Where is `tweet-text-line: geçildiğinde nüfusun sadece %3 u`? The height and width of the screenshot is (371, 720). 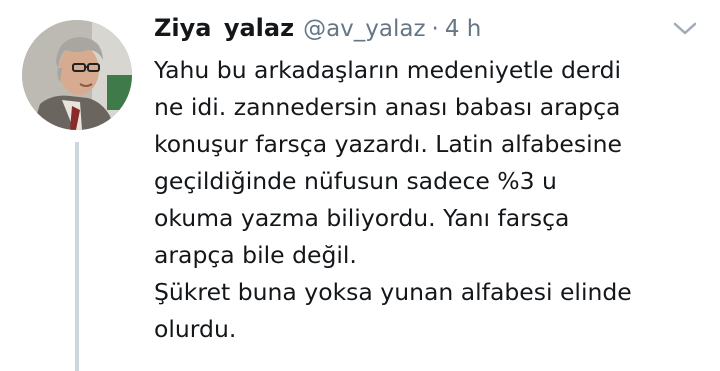 tweet-text-line: geçildiğinde nüfusun sadece %3 u is located at coordinates (355, 181).